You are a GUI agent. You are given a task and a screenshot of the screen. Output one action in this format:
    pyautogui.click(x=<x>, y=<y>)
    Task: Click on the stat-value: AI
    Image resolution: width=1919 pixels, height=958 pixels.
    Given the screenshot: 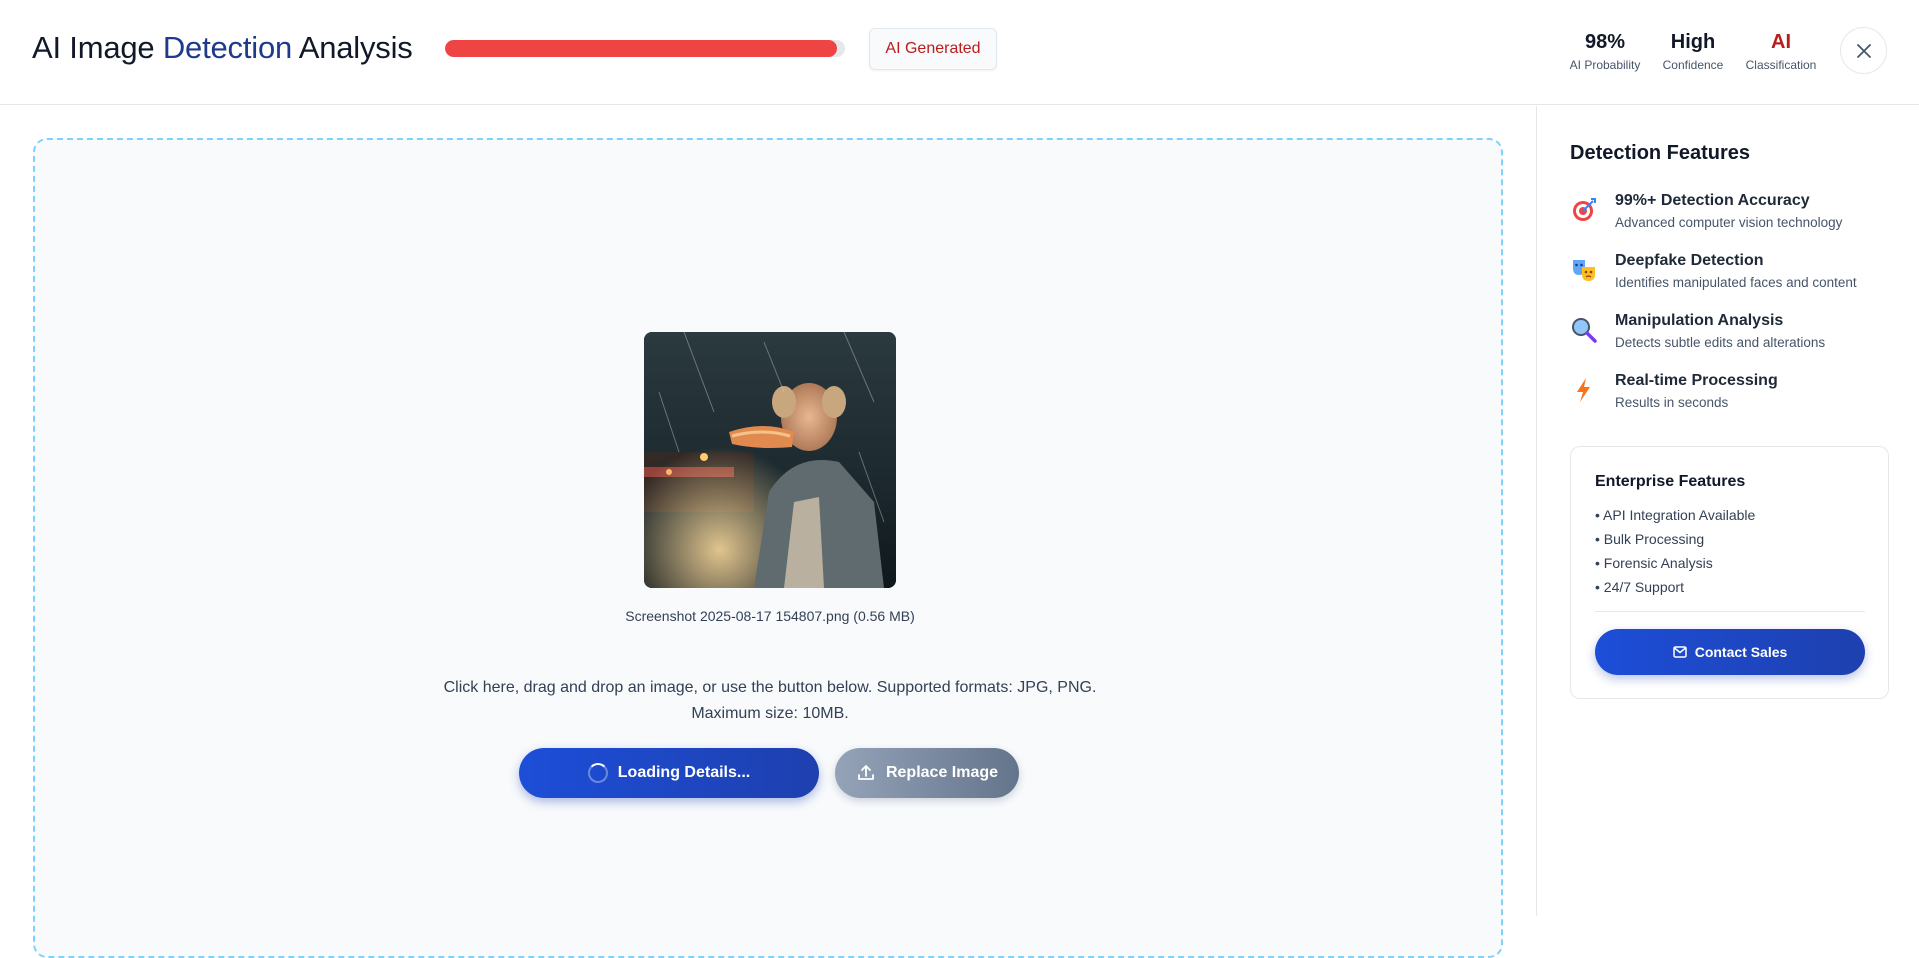 What is the action you would take?
    pyautogui.click(x=1781, y=42)
    